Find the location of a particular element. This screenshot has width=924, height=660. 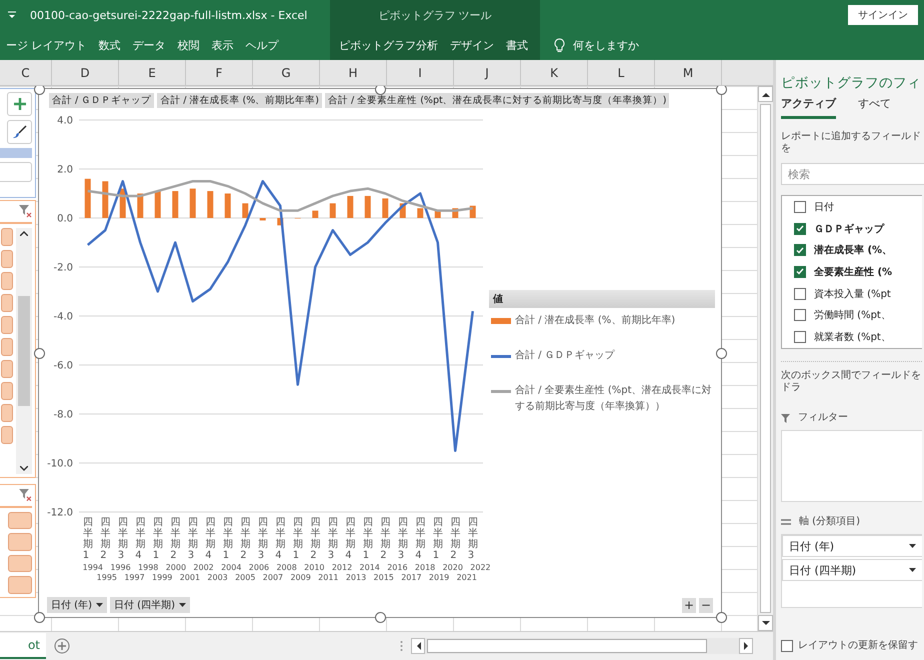

axis-year-label: 2010 is located at coordinates (314, 568).